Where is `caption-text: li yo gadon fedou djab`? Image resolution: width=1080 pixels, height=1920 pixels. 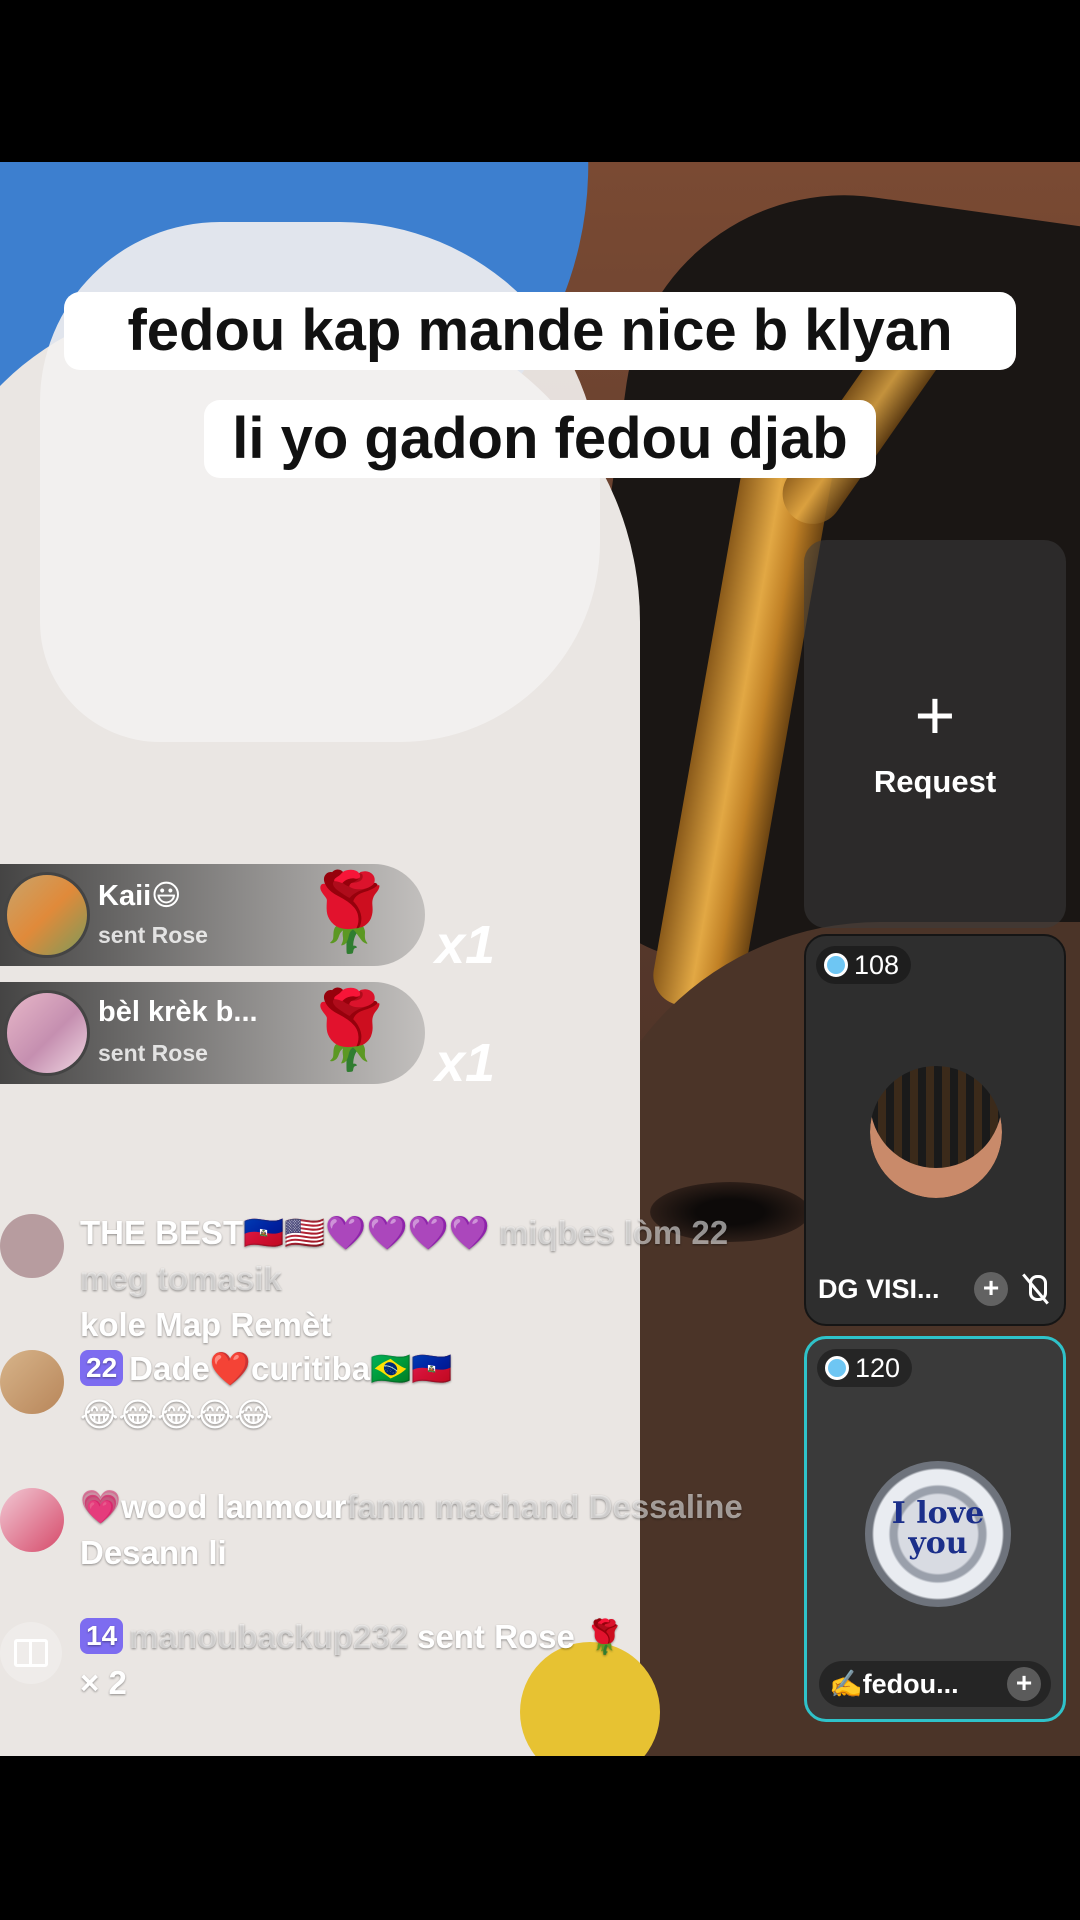 caption-text: li yo gadon fedou djab is located at coordinates (540, 439).